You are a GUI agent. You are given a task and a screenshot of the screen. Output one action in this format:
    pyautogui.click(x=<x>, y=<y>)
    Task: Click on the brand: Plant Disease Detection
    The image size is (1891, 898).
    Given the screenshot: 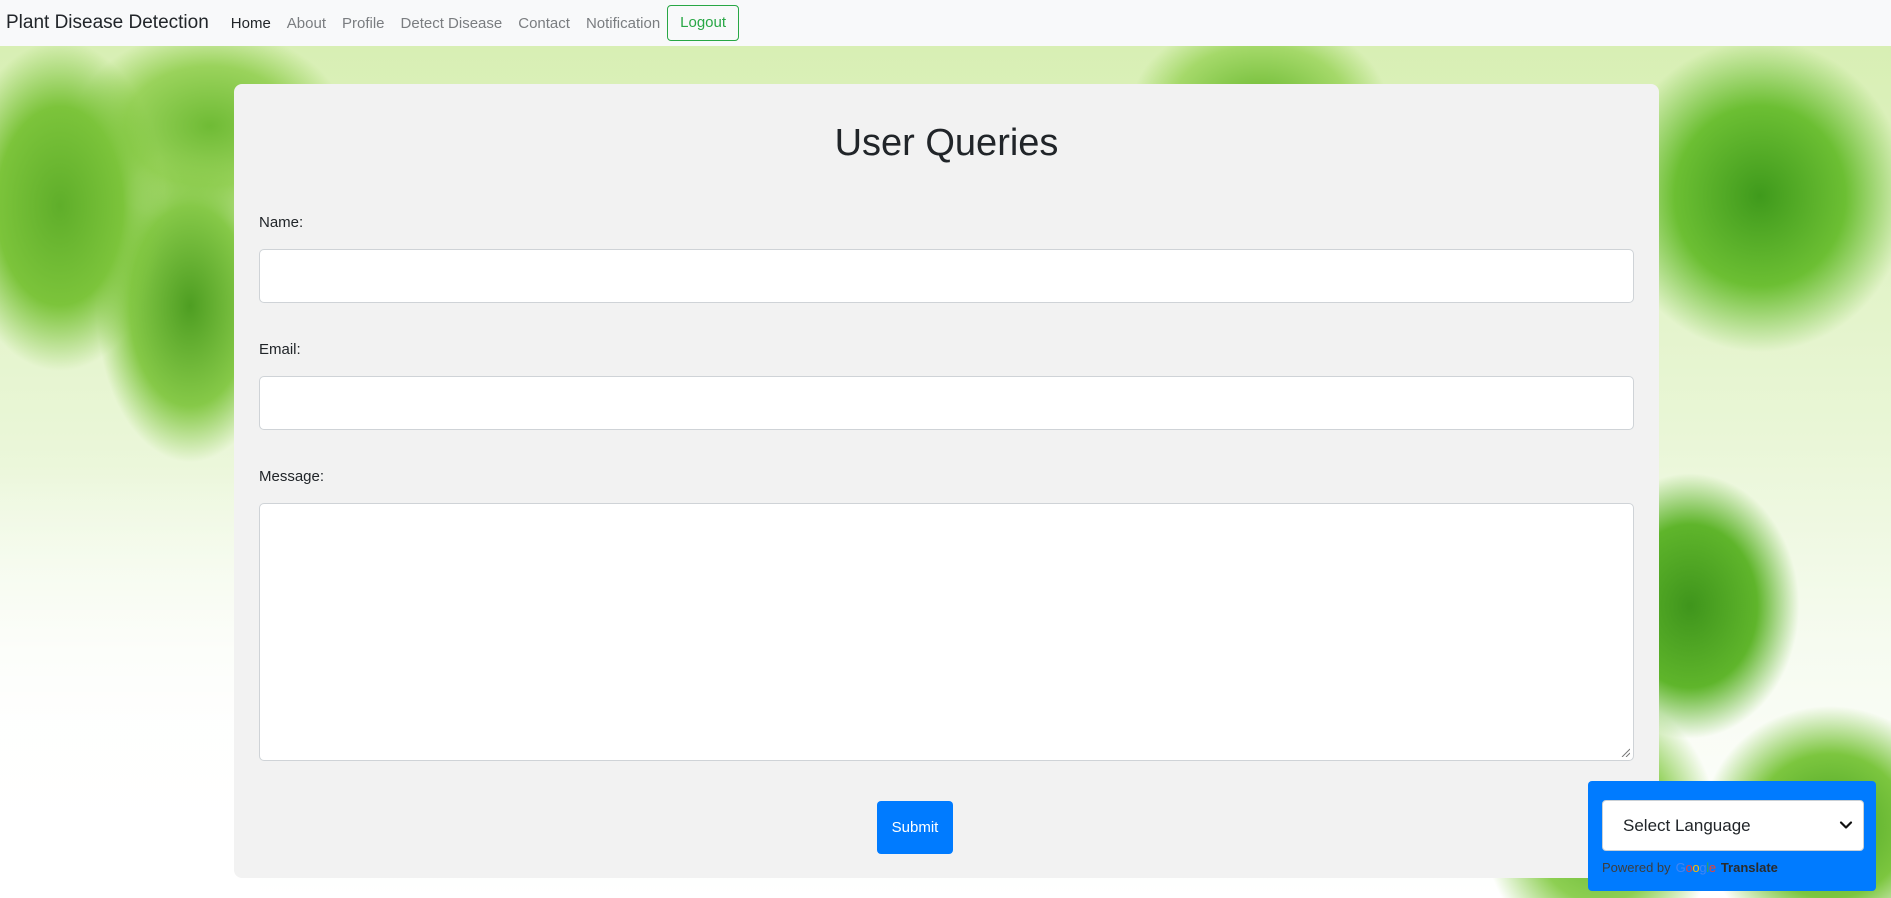 What is the action you would take?
    pyautogui.click(x=107, y=23)
    